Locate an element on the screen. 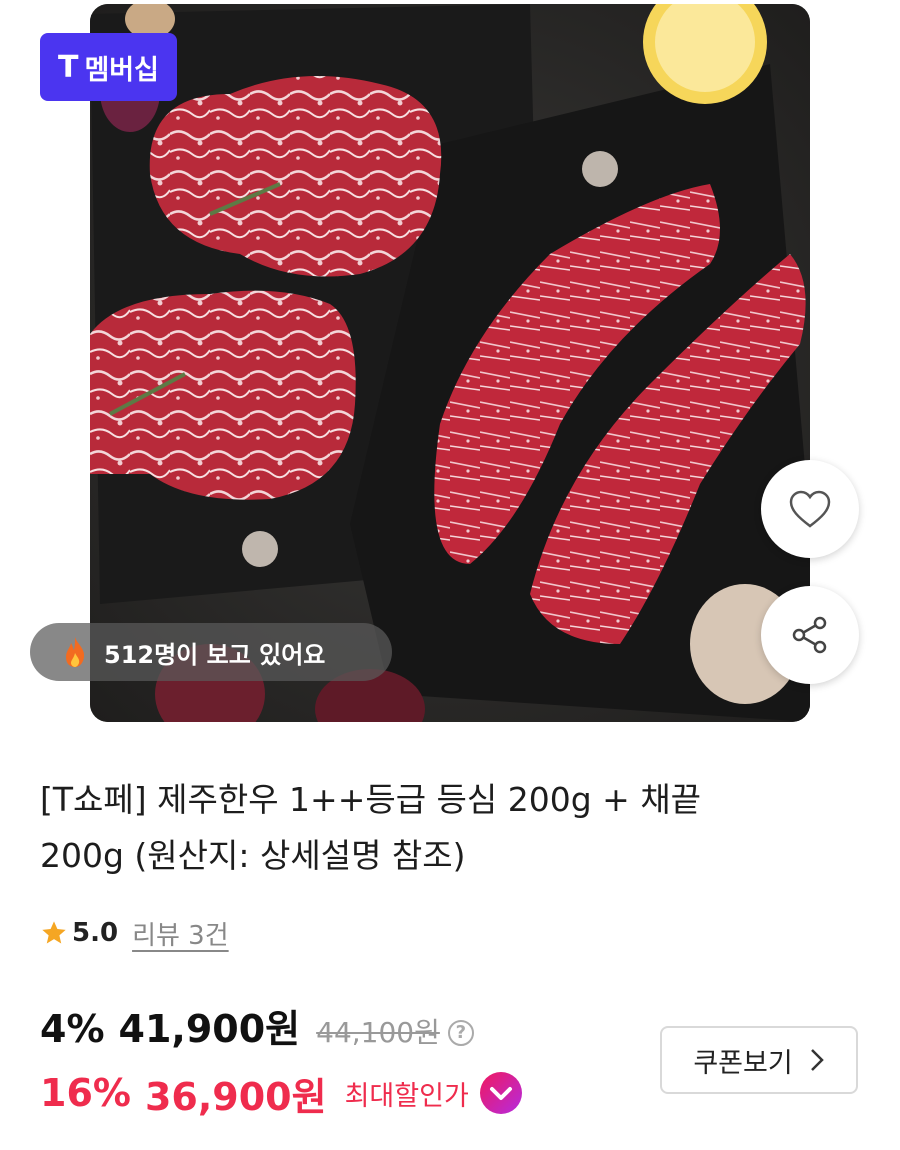  heart-icon is located at coordinates (810, 509).